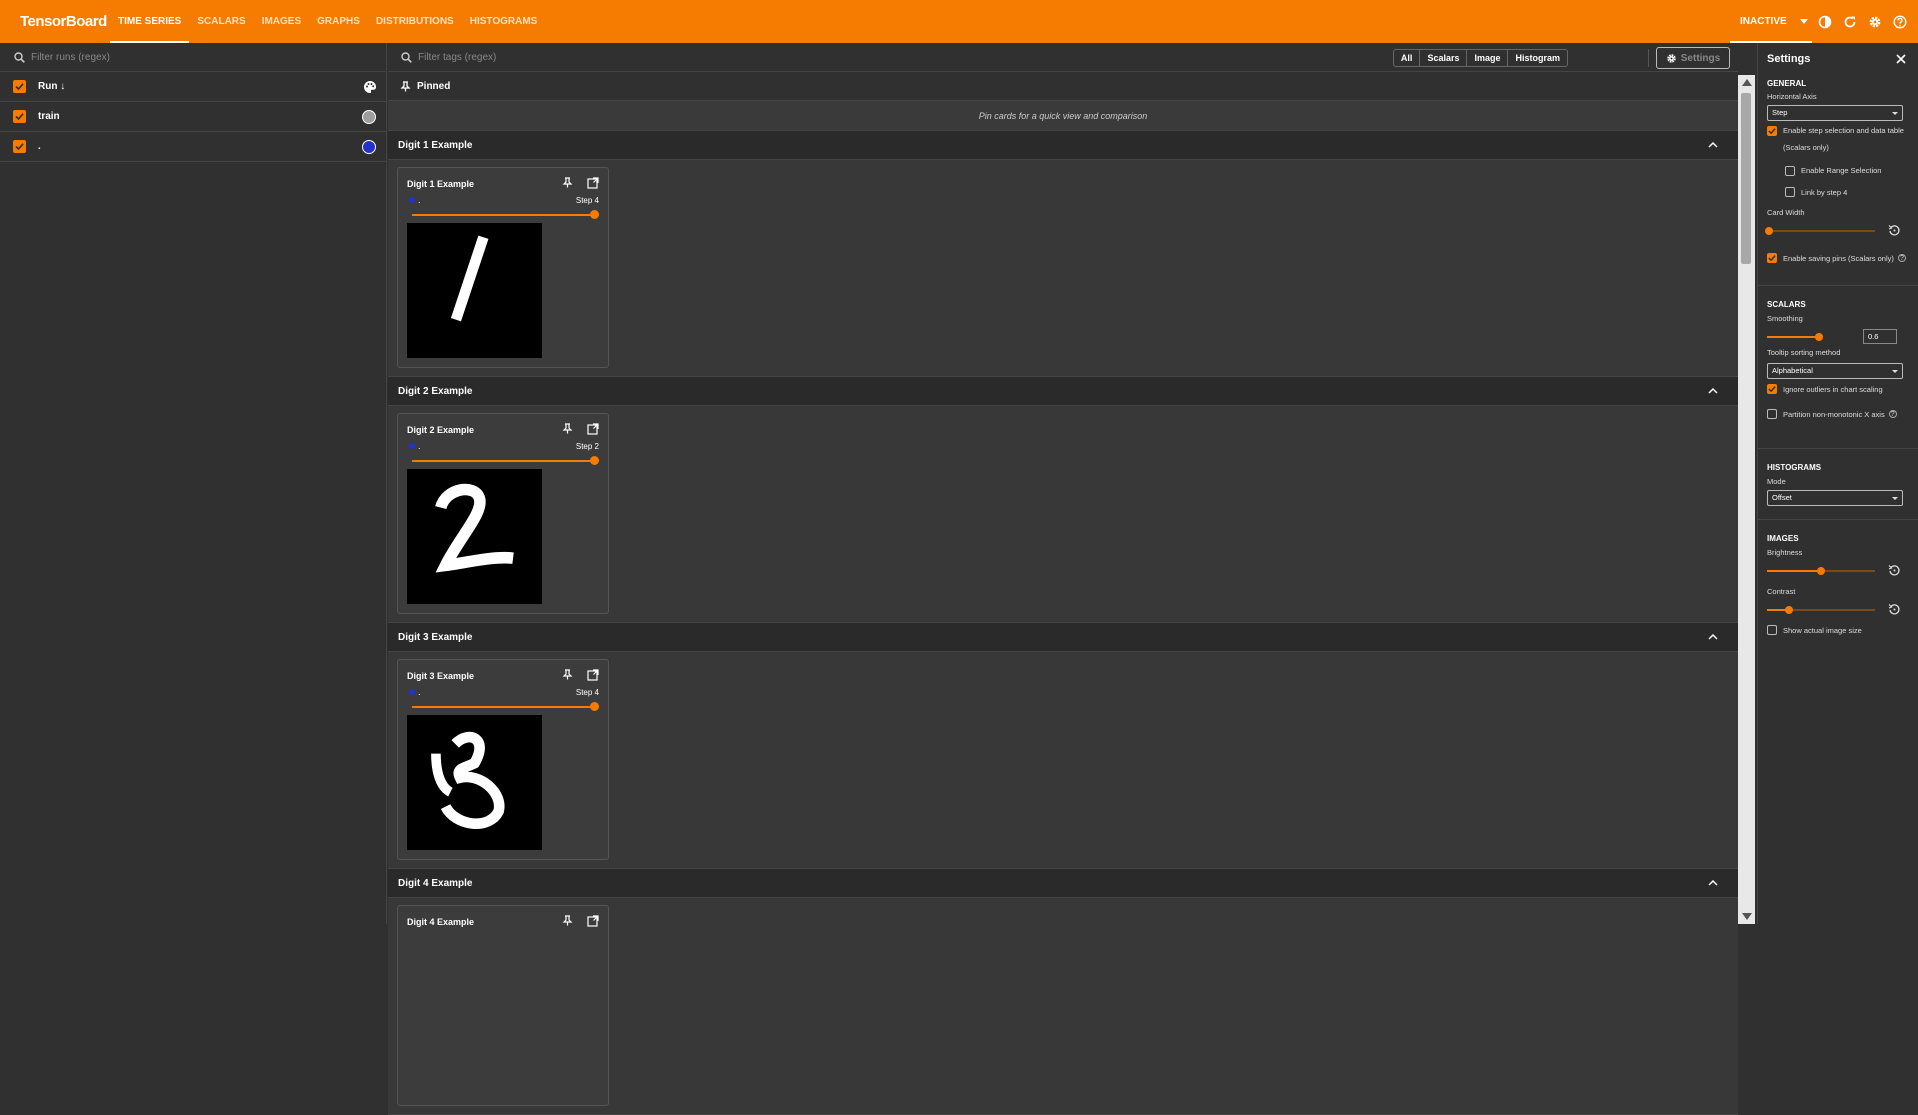 This screenshot has width=1918, height=1115. Describe the element at coordinates (1794, 571) in the screenshot. I see `slider-fill` at that location.